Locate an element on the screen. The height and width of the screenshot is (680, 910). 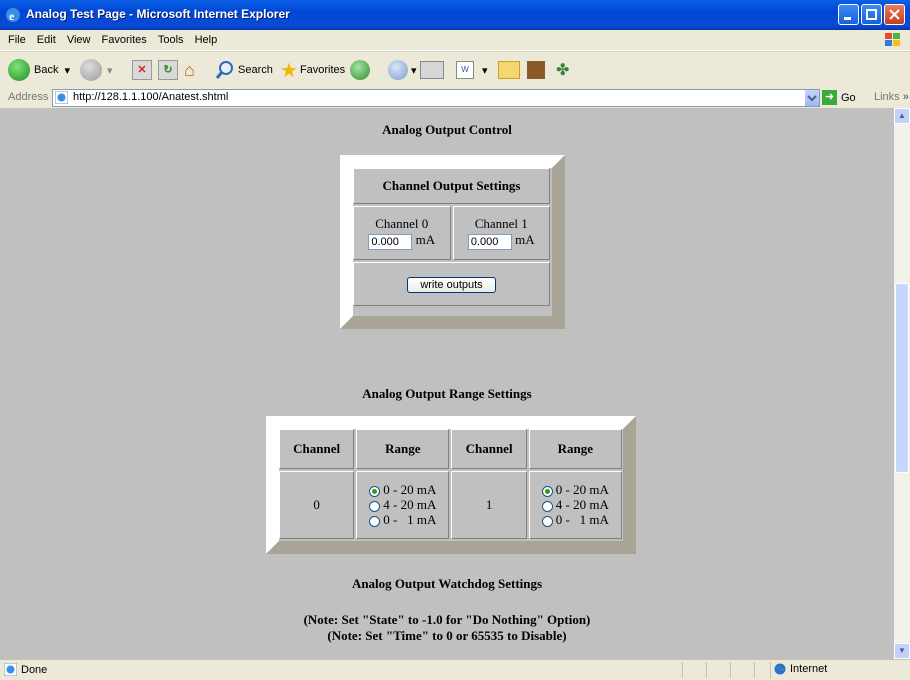
right-range-option: 4 - 20 mA is located at coordinates (575, 504).